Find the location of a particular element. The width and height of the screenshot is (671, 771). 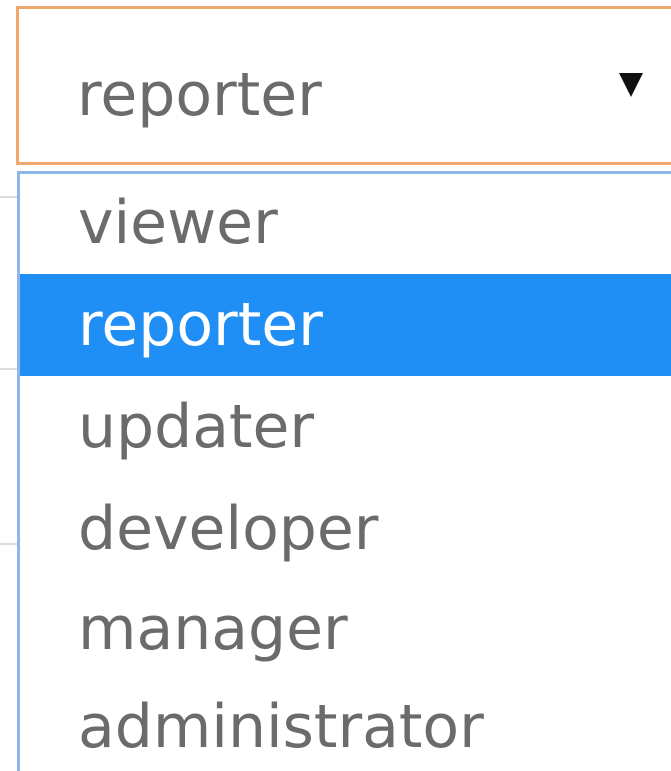

option-manager: manager is located at coordinates (345, 629).